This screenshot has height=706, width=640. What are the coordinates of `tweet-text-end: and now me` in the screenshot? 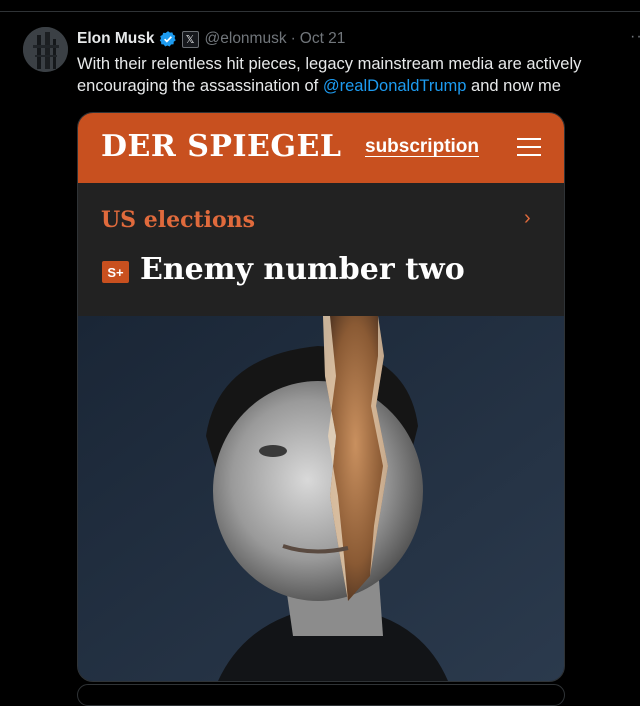 It's located at (513, 86).